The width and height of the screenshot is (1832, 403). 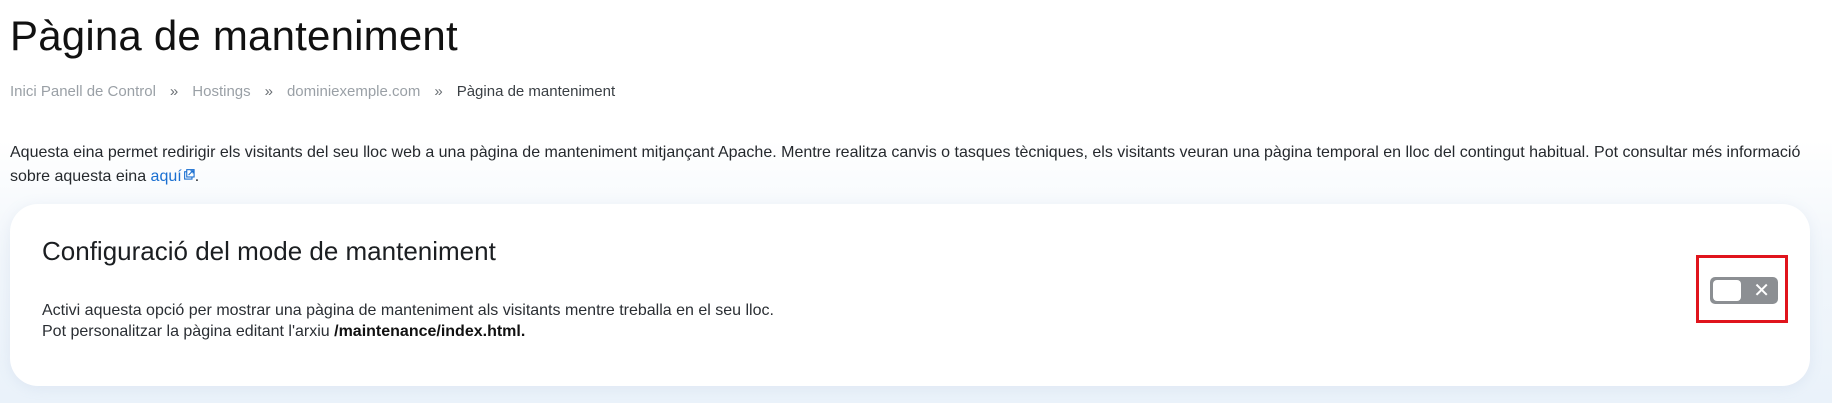 What do you see at coordinates (430, 331) in the screenshot?
I see `maintenance-file-path: /maintenance/index.html.` at bounding box center [430, 331].